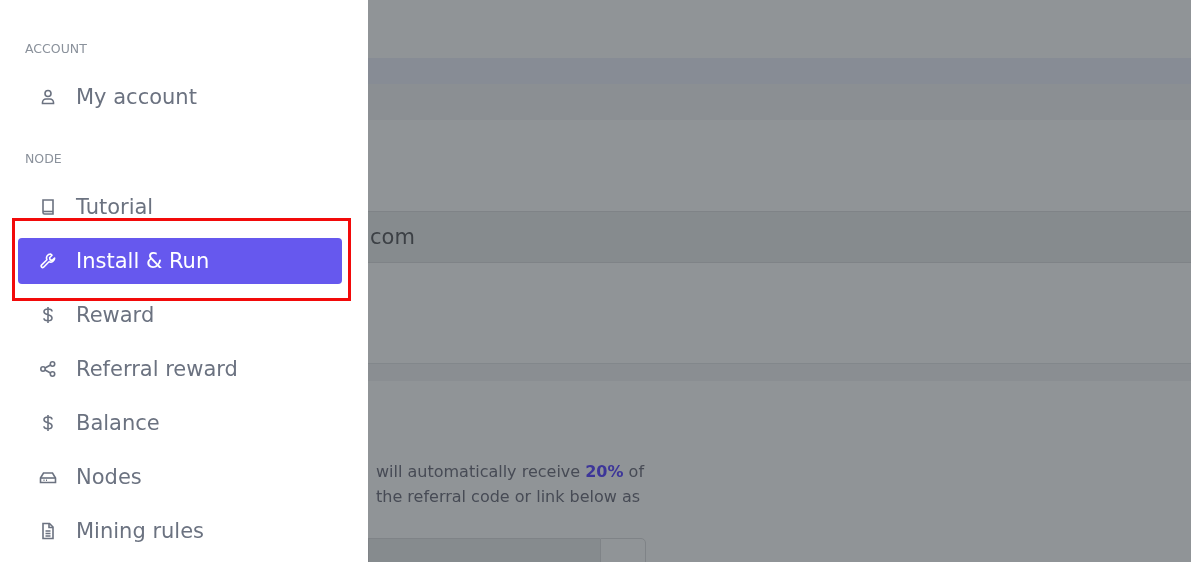 This screenshot has width=1191, height=562. Describe the element at coordinates (180, 261) in the screenshot. I see `sidebar-item: Install & Run` at that location.